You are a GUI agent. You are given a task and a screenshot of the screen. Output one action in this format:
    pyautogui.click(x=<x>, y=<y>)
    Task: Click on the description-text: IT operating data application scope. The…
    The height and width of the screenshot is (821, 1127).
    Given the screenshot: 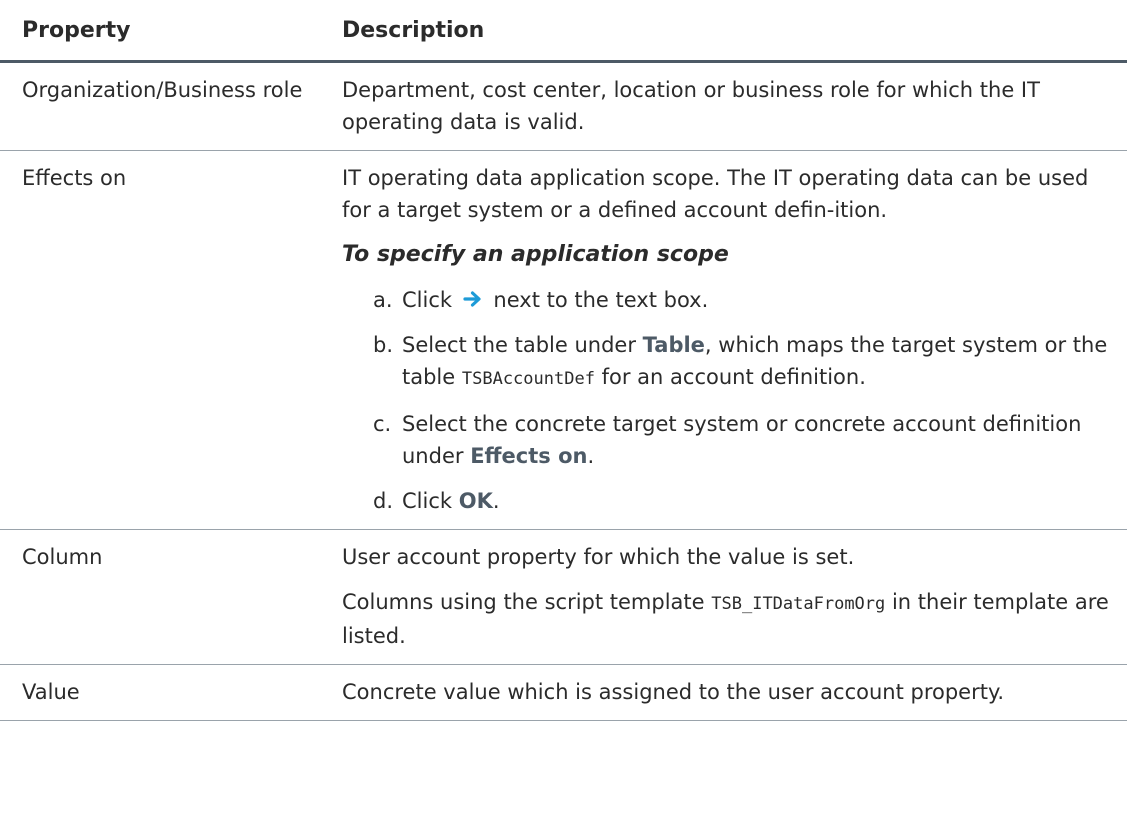 What is the action you would take?
    pyautogui.click(x=715, y=194)
    